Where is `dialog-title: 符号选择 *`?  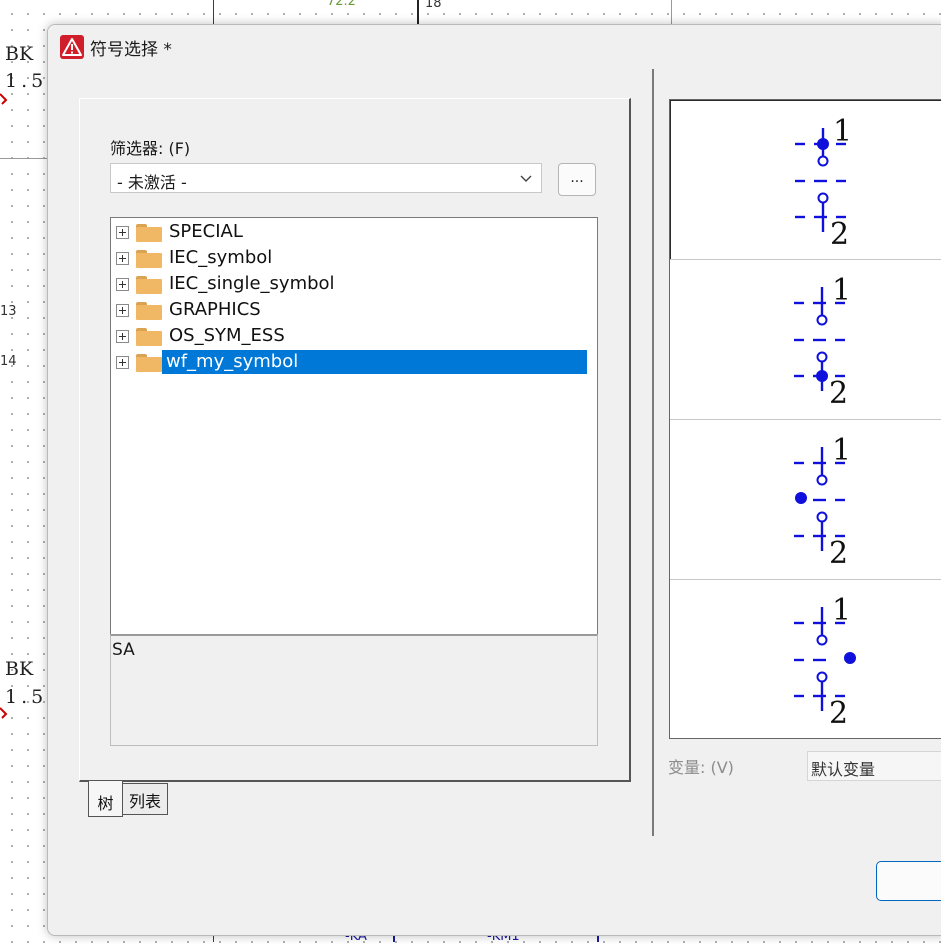 dialog-title: 符号选择 * is located at coordinates (131, 50).